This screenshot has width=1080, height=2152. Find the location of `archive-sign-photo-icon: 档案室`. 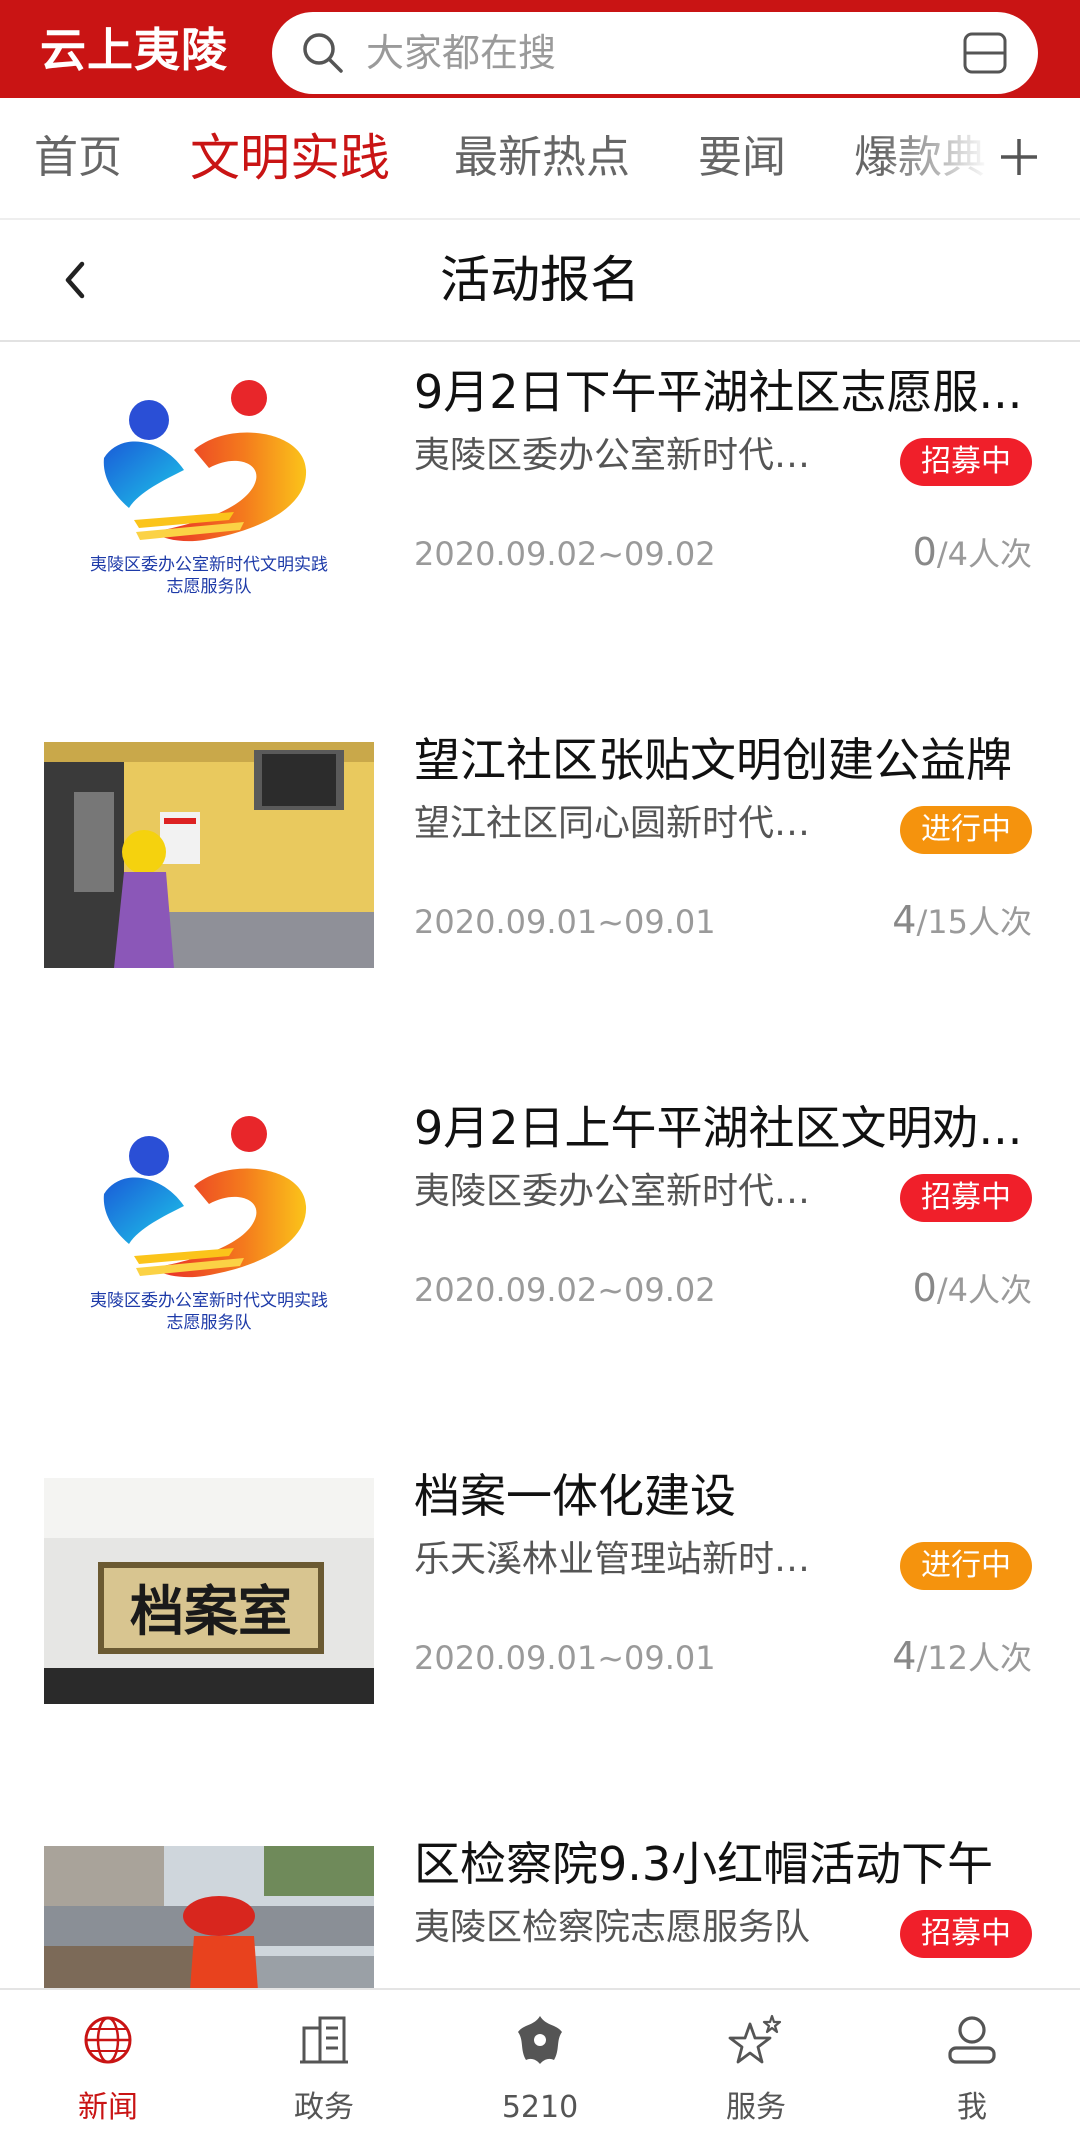

archive-sign-photo-icon: 档案室 is located at coordinates (209, 1591).